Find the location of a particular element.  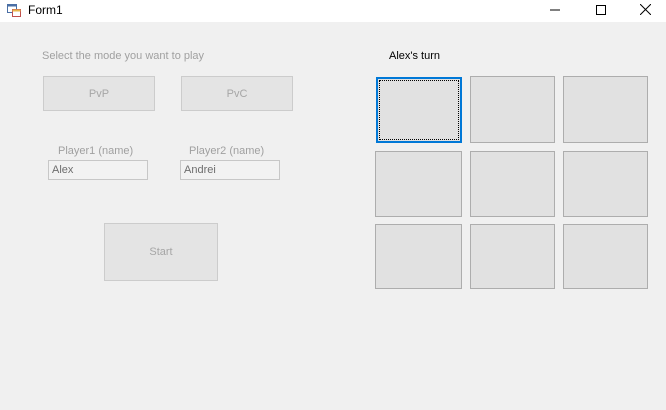

pvc-button: PvC is located at coordinates (237, 93).